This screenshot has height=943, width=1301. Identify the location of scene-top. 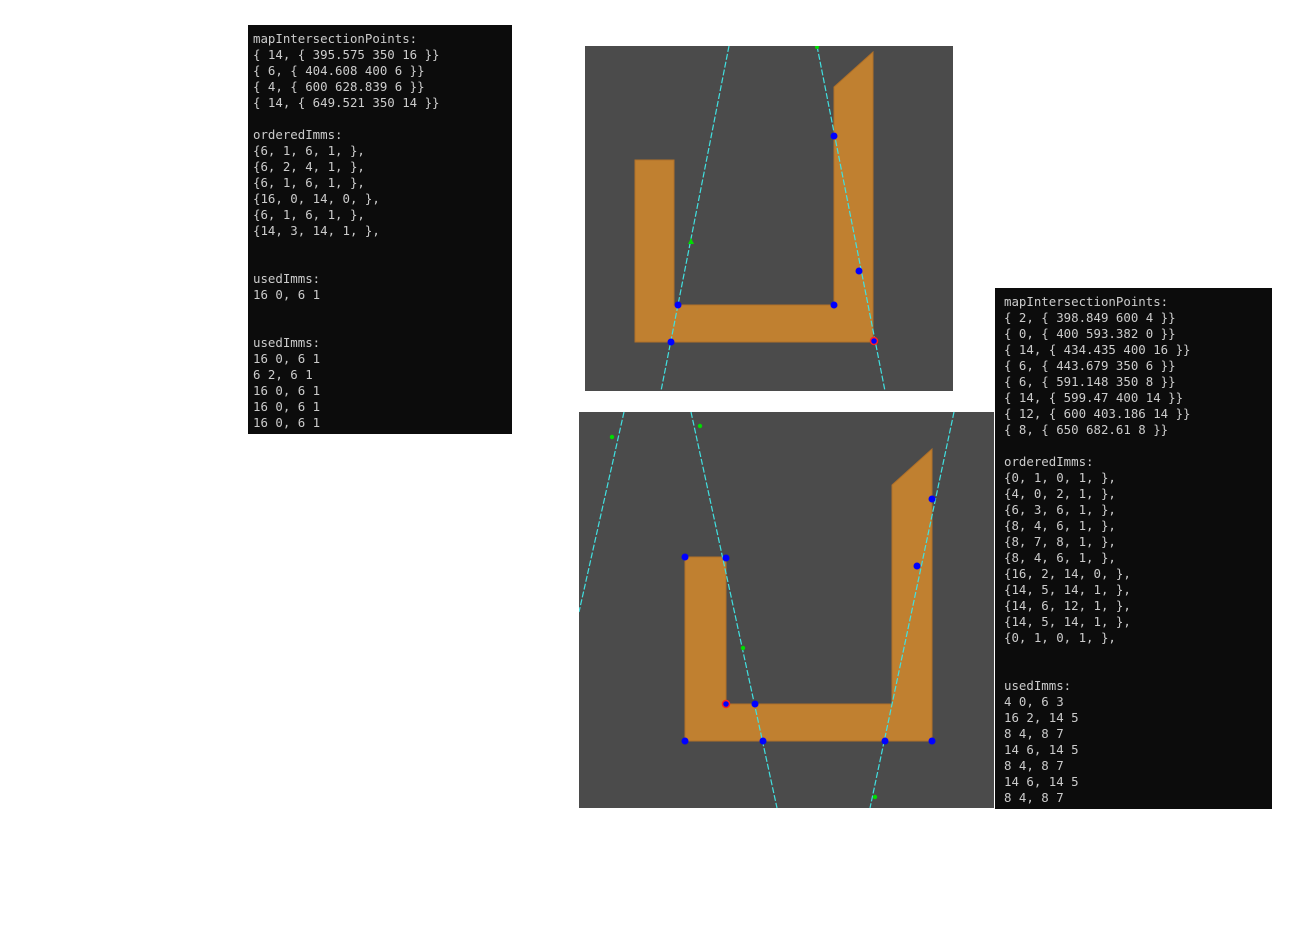
(760, 218).